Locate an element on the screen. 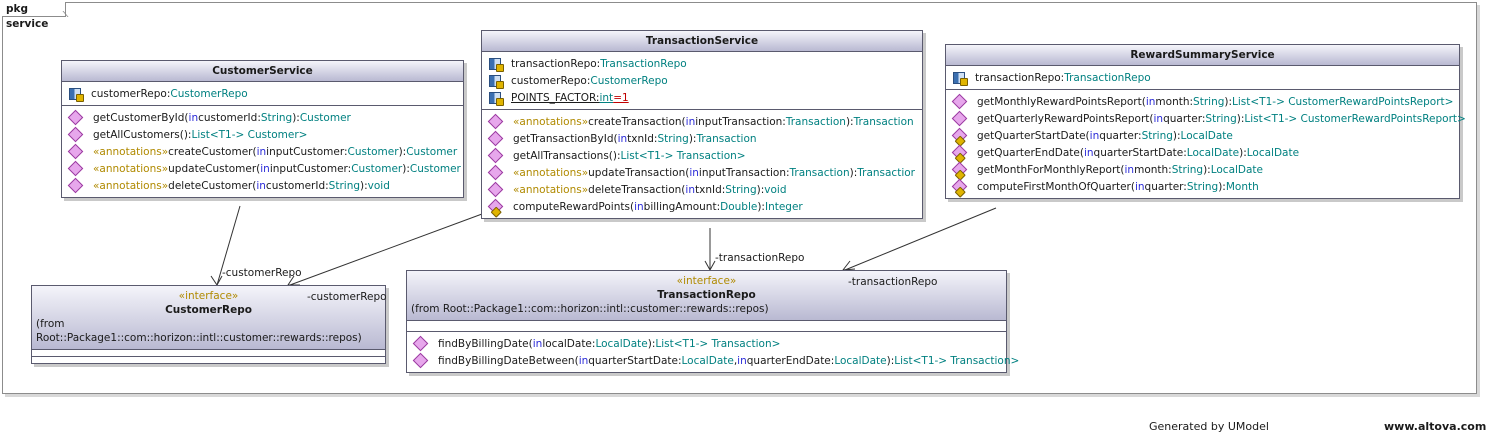  attribute-type: TransactionRepo is located at coordinates (643, 63).